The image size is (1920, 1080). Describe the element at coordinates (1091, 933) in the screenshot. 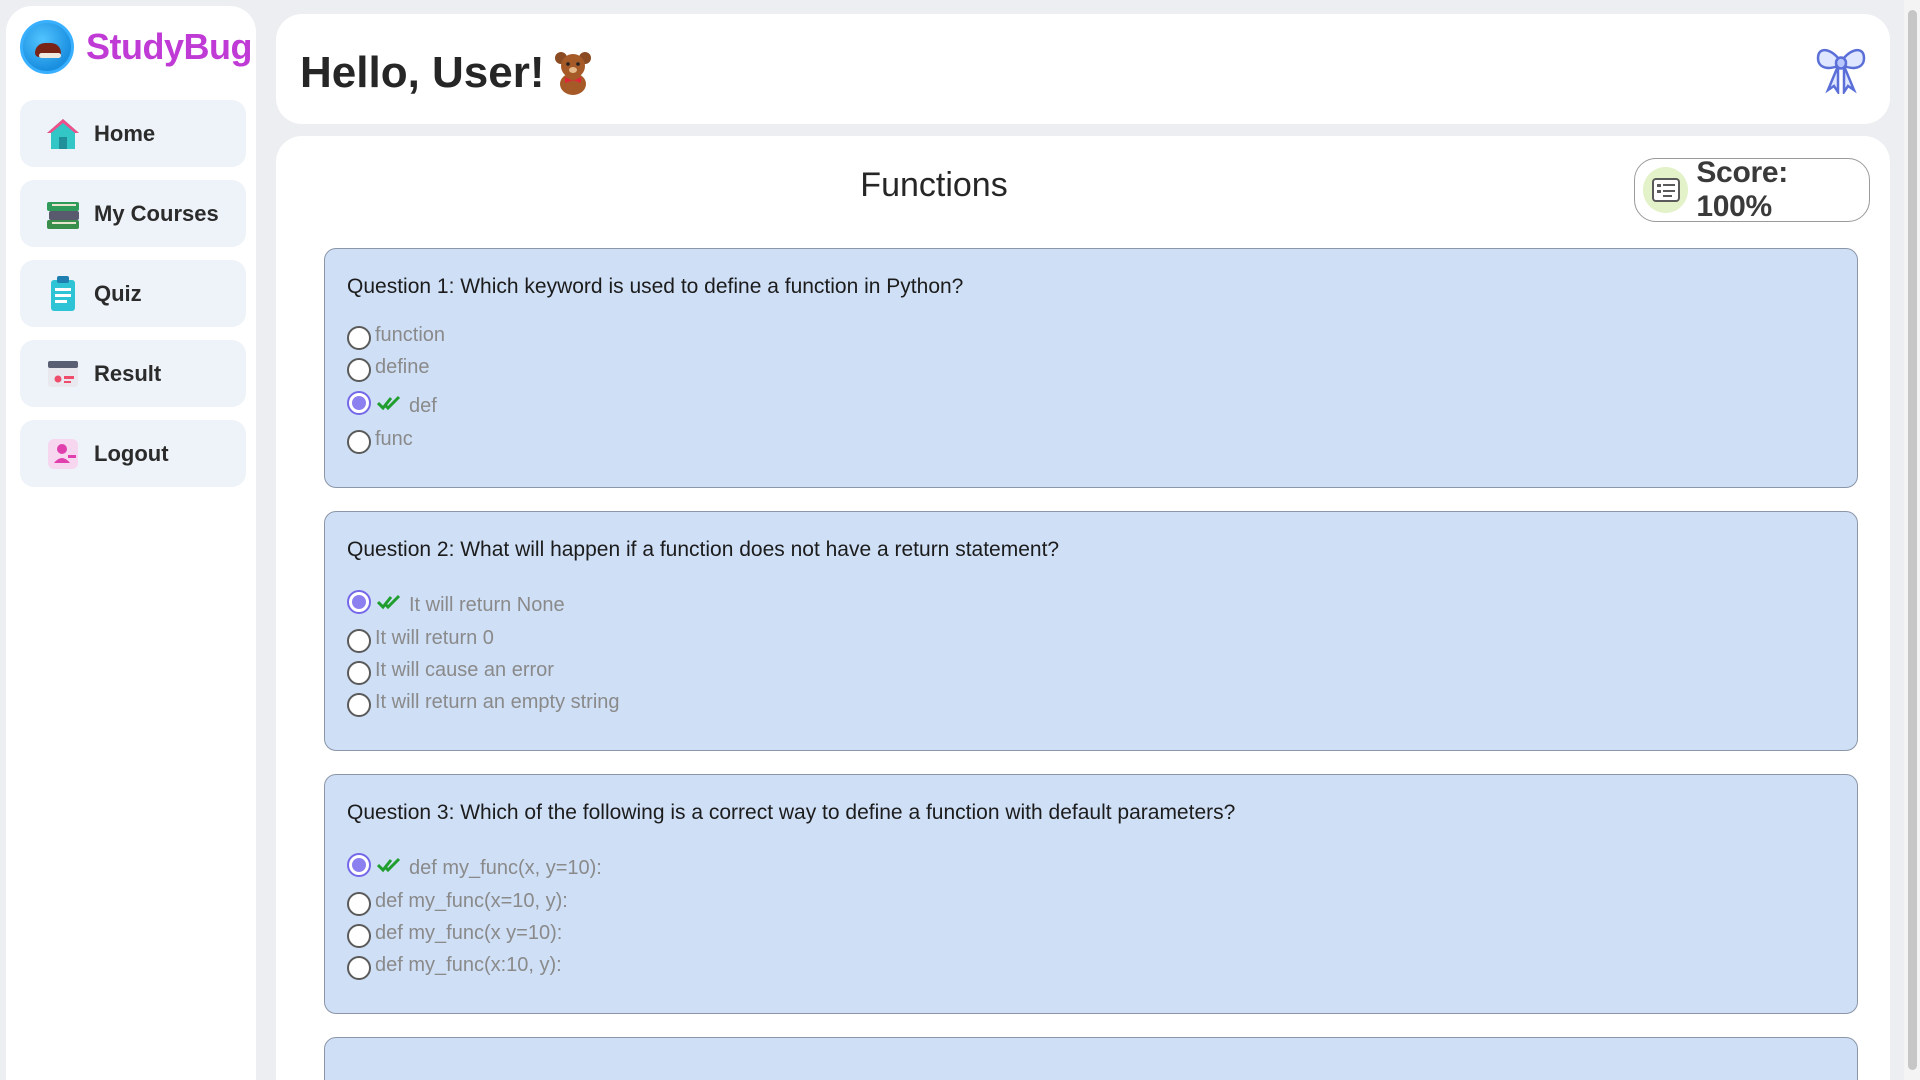

I see `option: def my_func(x y=10):` at that location.